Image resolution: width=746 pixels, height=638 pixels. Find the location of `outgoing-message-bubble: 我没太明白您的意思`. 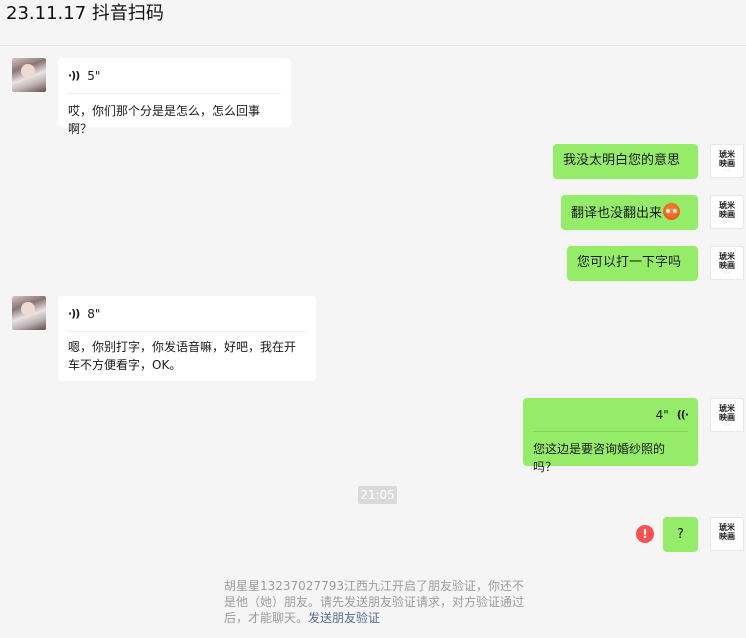

outgoing-message-bubble: 我没太明白您的意思 is located at coordinates (625, 161).